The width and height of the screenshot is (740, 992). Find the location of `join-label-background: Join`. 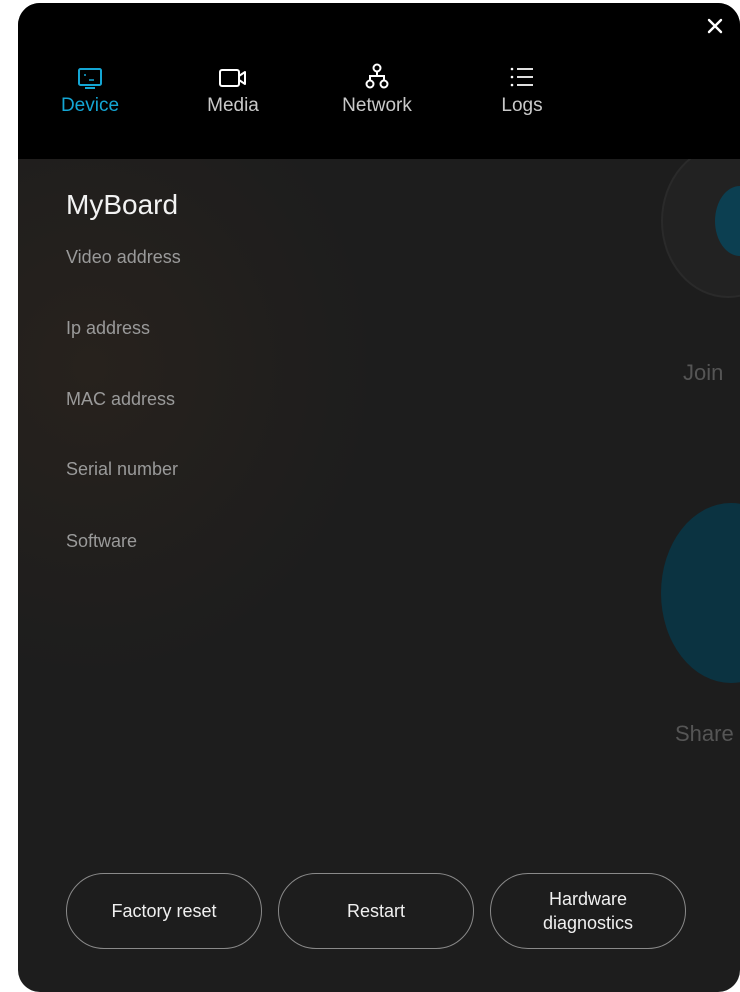

join-label-background: Join is located at coordinates (703, 372).